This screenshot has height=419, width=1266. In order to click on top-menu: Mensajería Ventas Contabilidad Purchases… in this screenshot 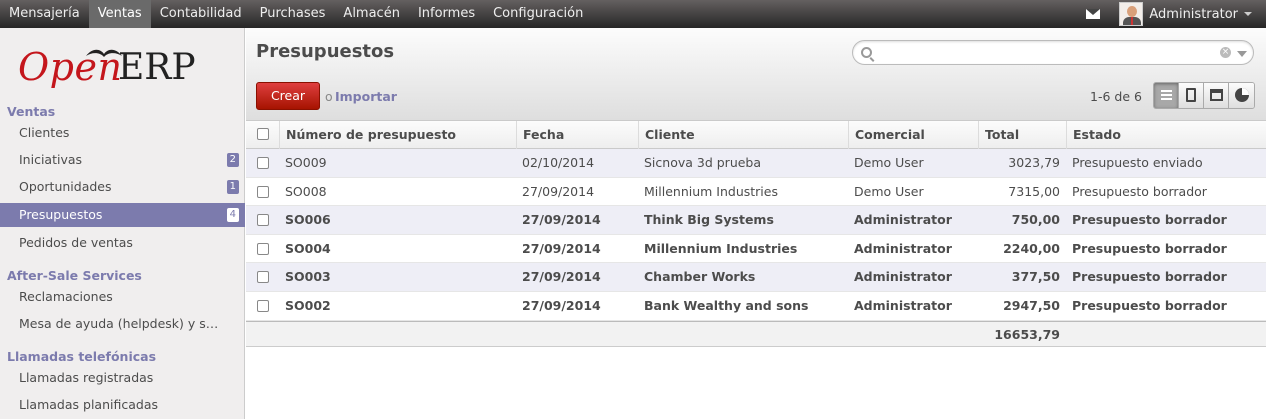, I will do `click(296, 14)`.